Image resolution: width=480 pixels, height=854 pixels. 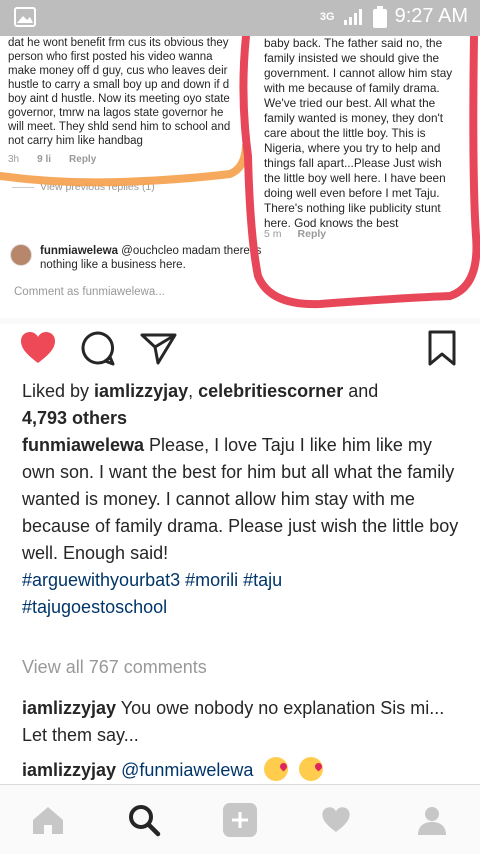 I want to click on nav-activity, so click(x=336, y=820).